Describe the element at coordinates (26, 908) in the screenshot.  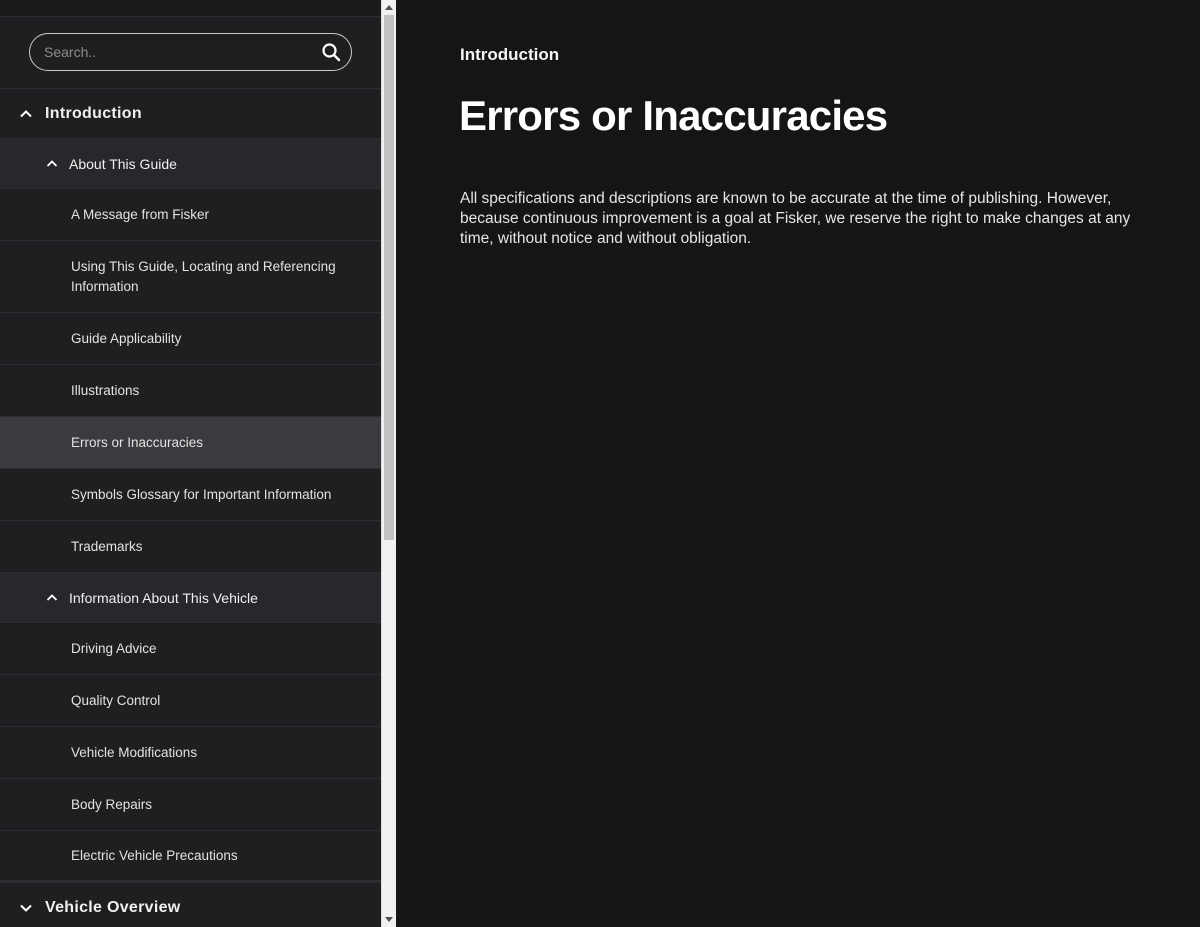
I see `chevron-down-icon` at that location.